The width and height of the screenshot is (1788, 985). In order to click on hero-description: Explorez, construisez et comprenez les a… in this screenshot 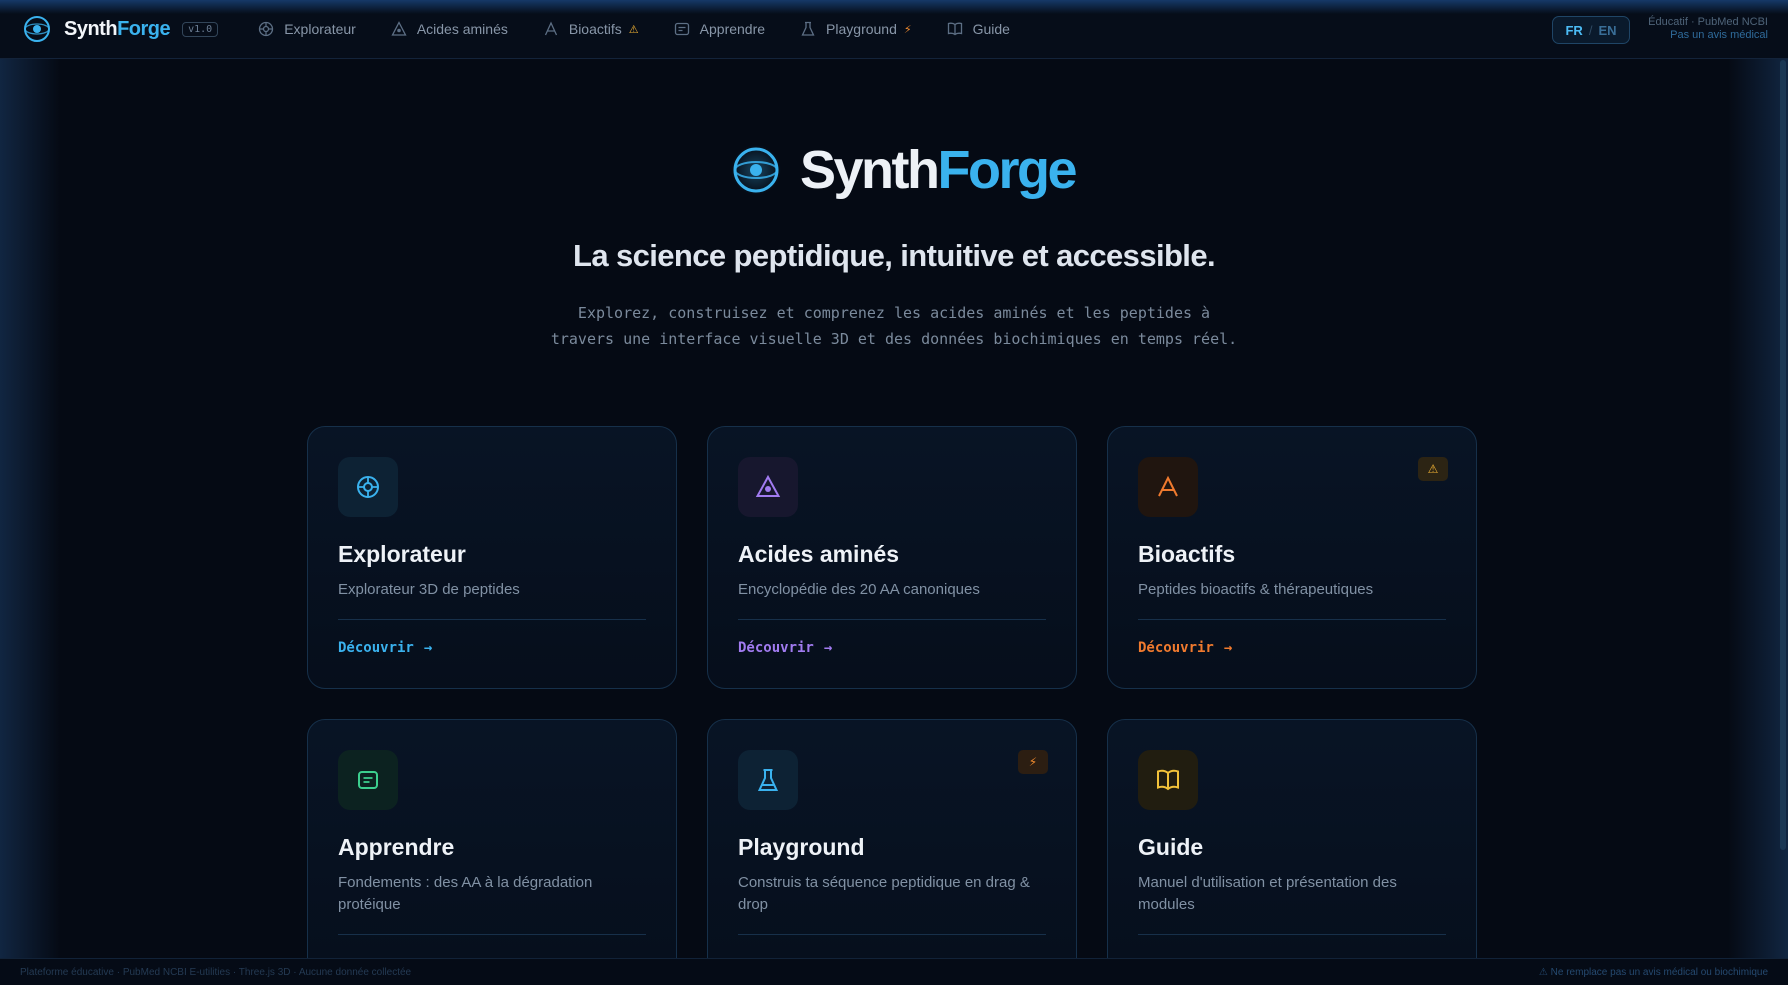, I will do `click(894, 326)`.